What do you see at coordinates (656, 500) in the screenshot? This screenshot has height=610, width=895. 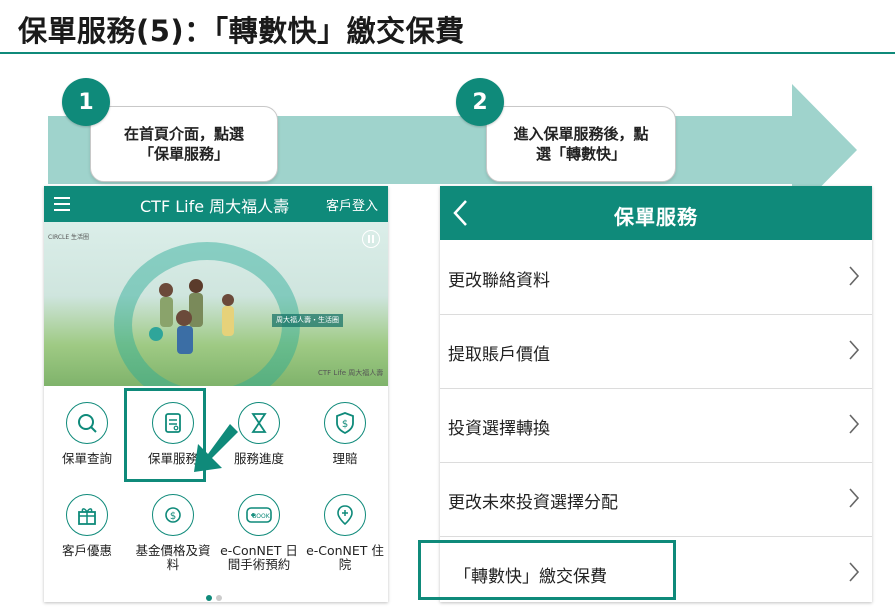 I see `menu-item-future-allocation: 更改未來投資選擇分配` at bounding box center [656, 500].